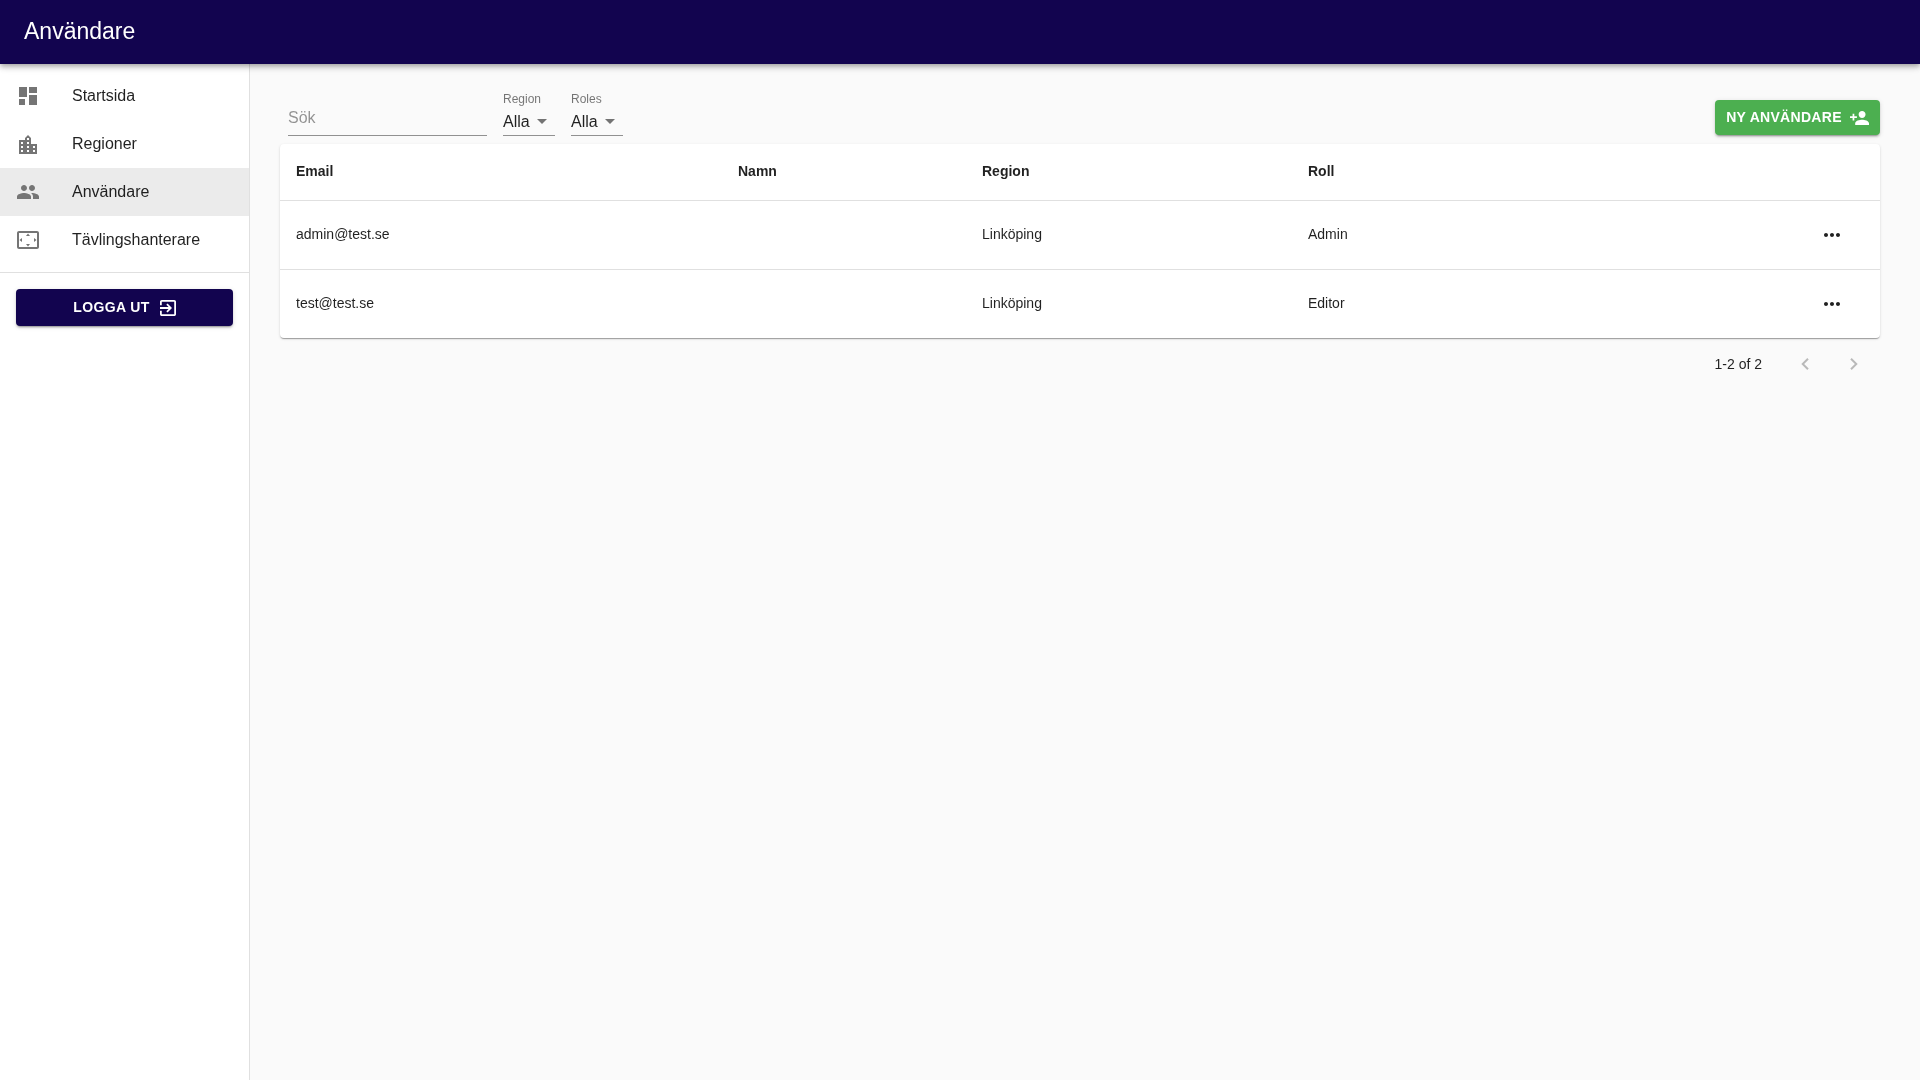  I want to click on search-field: Sök, so click(387, 118).